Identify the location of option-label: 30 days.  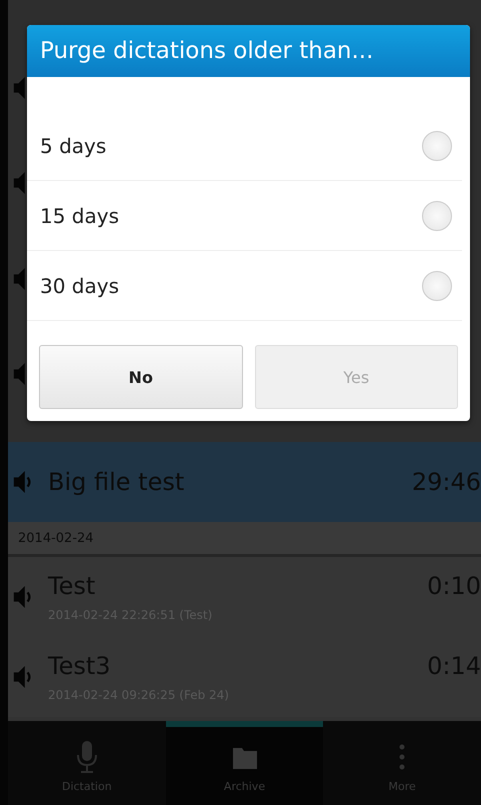
(80, 286).